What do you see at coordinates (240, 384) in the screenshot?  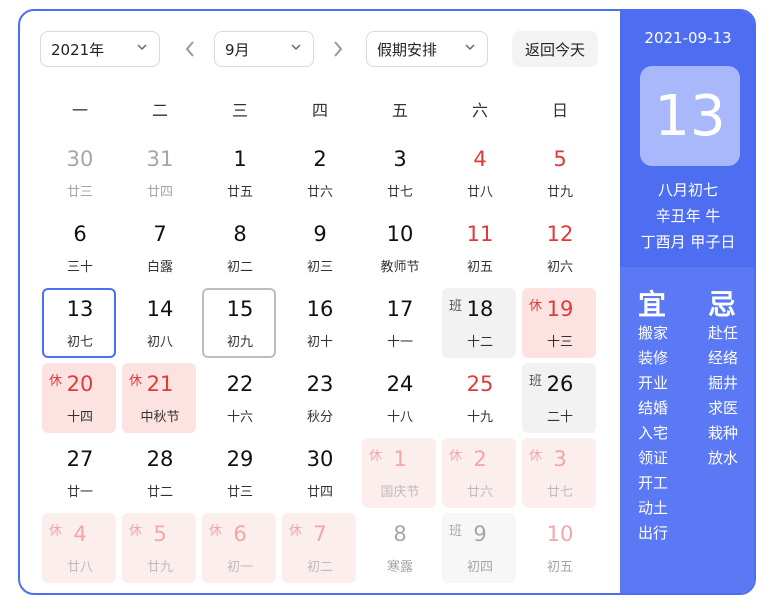 I see `day-number: 22` at bounding box center [240, 384].